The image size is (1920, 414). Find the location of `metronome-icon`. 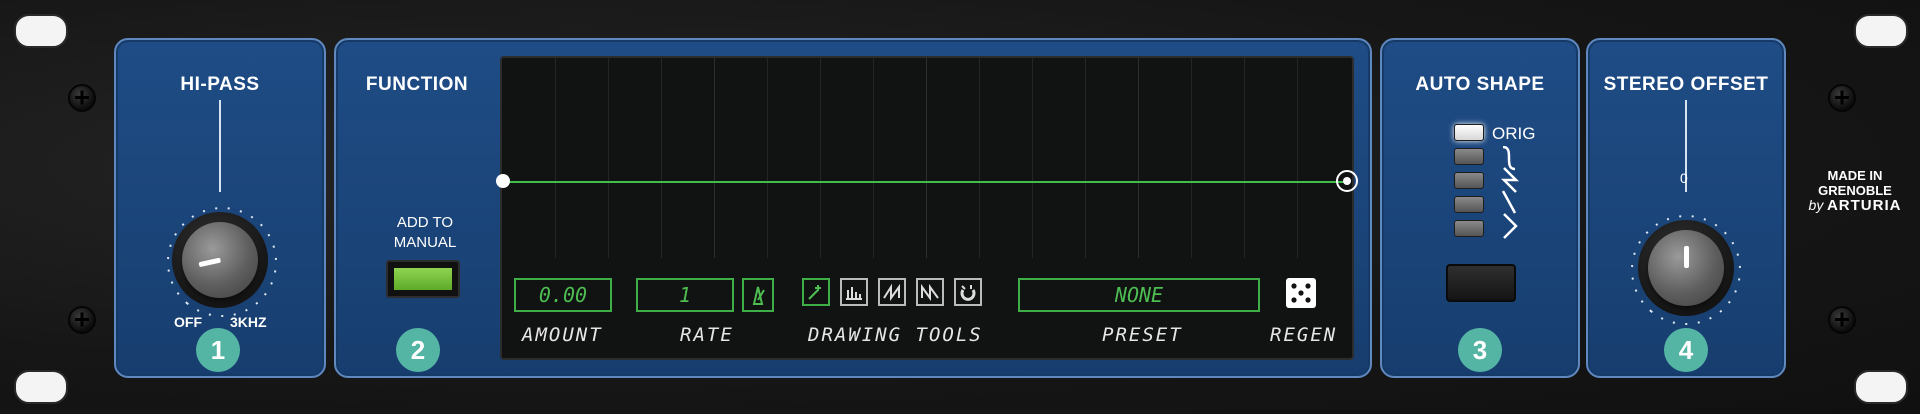

metronome-icon is located at coordinates (758, 295).